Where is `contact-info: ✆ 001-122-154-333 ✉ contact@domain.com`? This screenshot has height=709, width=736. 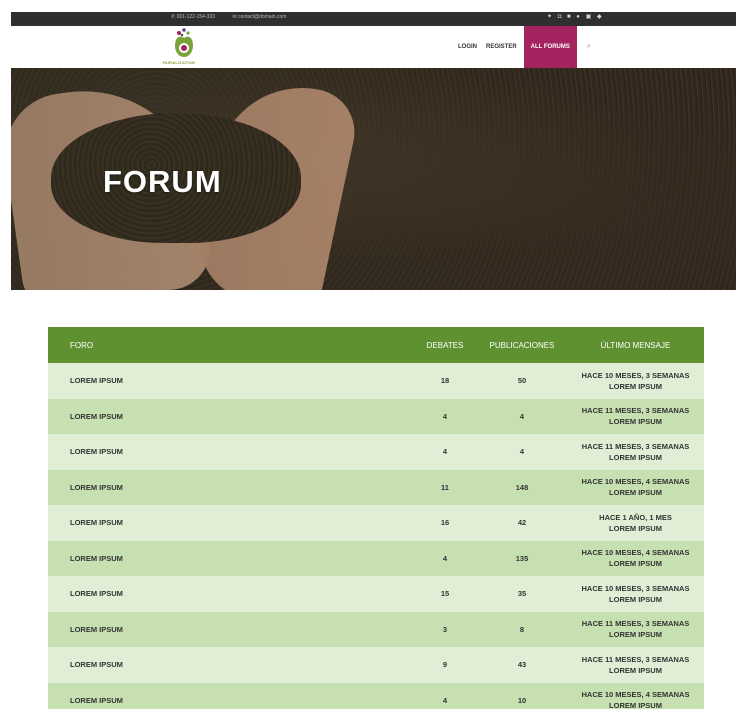 contact-info: ✆ 001-122-154-333 ✉ contact@domain.com is located at coordinates (236, 17).